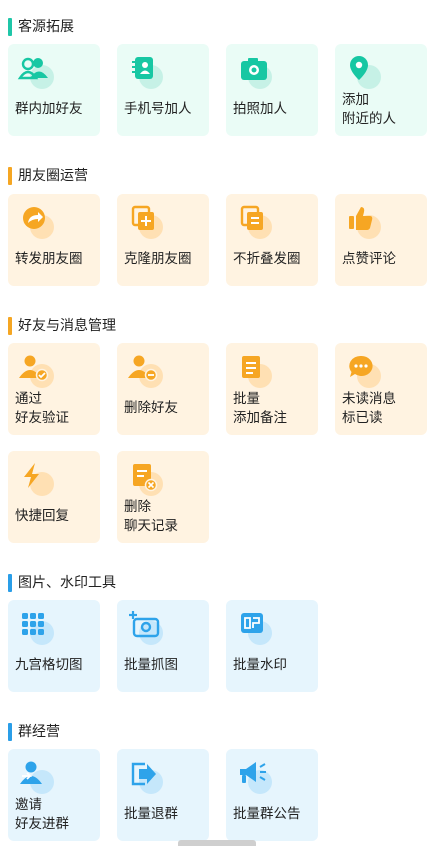  Describe the element at coordinates (54, 90) in the screenshot. I see `card-group-add-friends: 群内加好友` at that location.